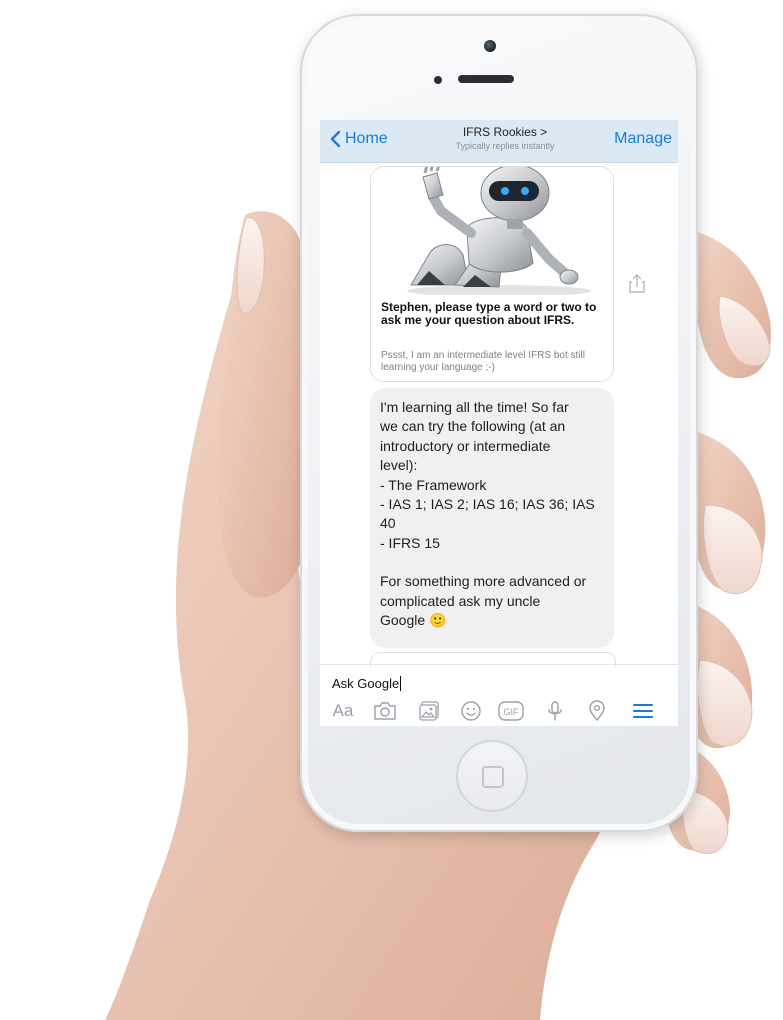 Image resolution: width=783 pixels, height=1020 pixels. I want to click on message-line: Google 🙂, so click(413, 620).